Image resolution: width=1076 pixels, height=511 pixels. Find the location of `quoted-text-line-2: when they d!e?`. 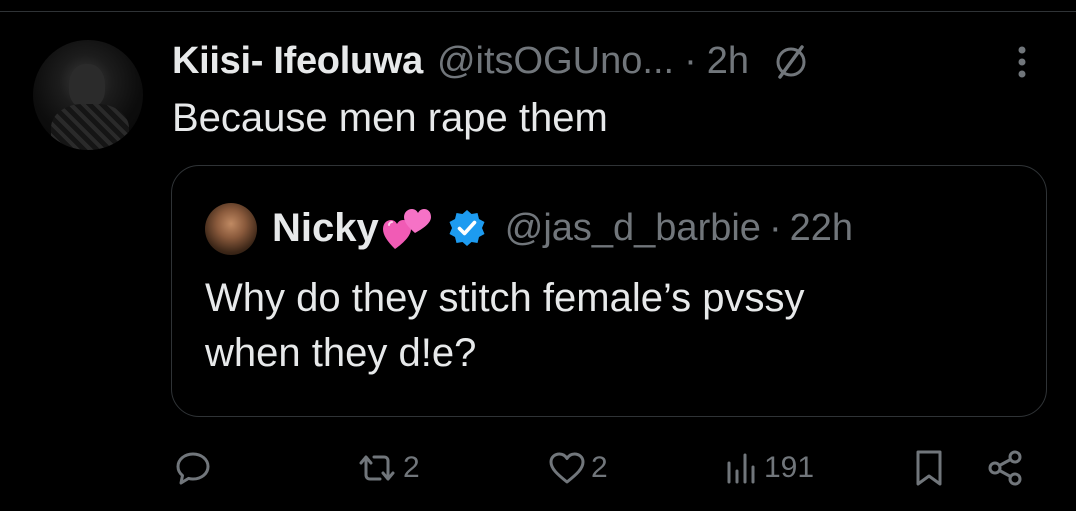

quoted-text-line-2: when they d!e? is located at coordinates (341, 353).